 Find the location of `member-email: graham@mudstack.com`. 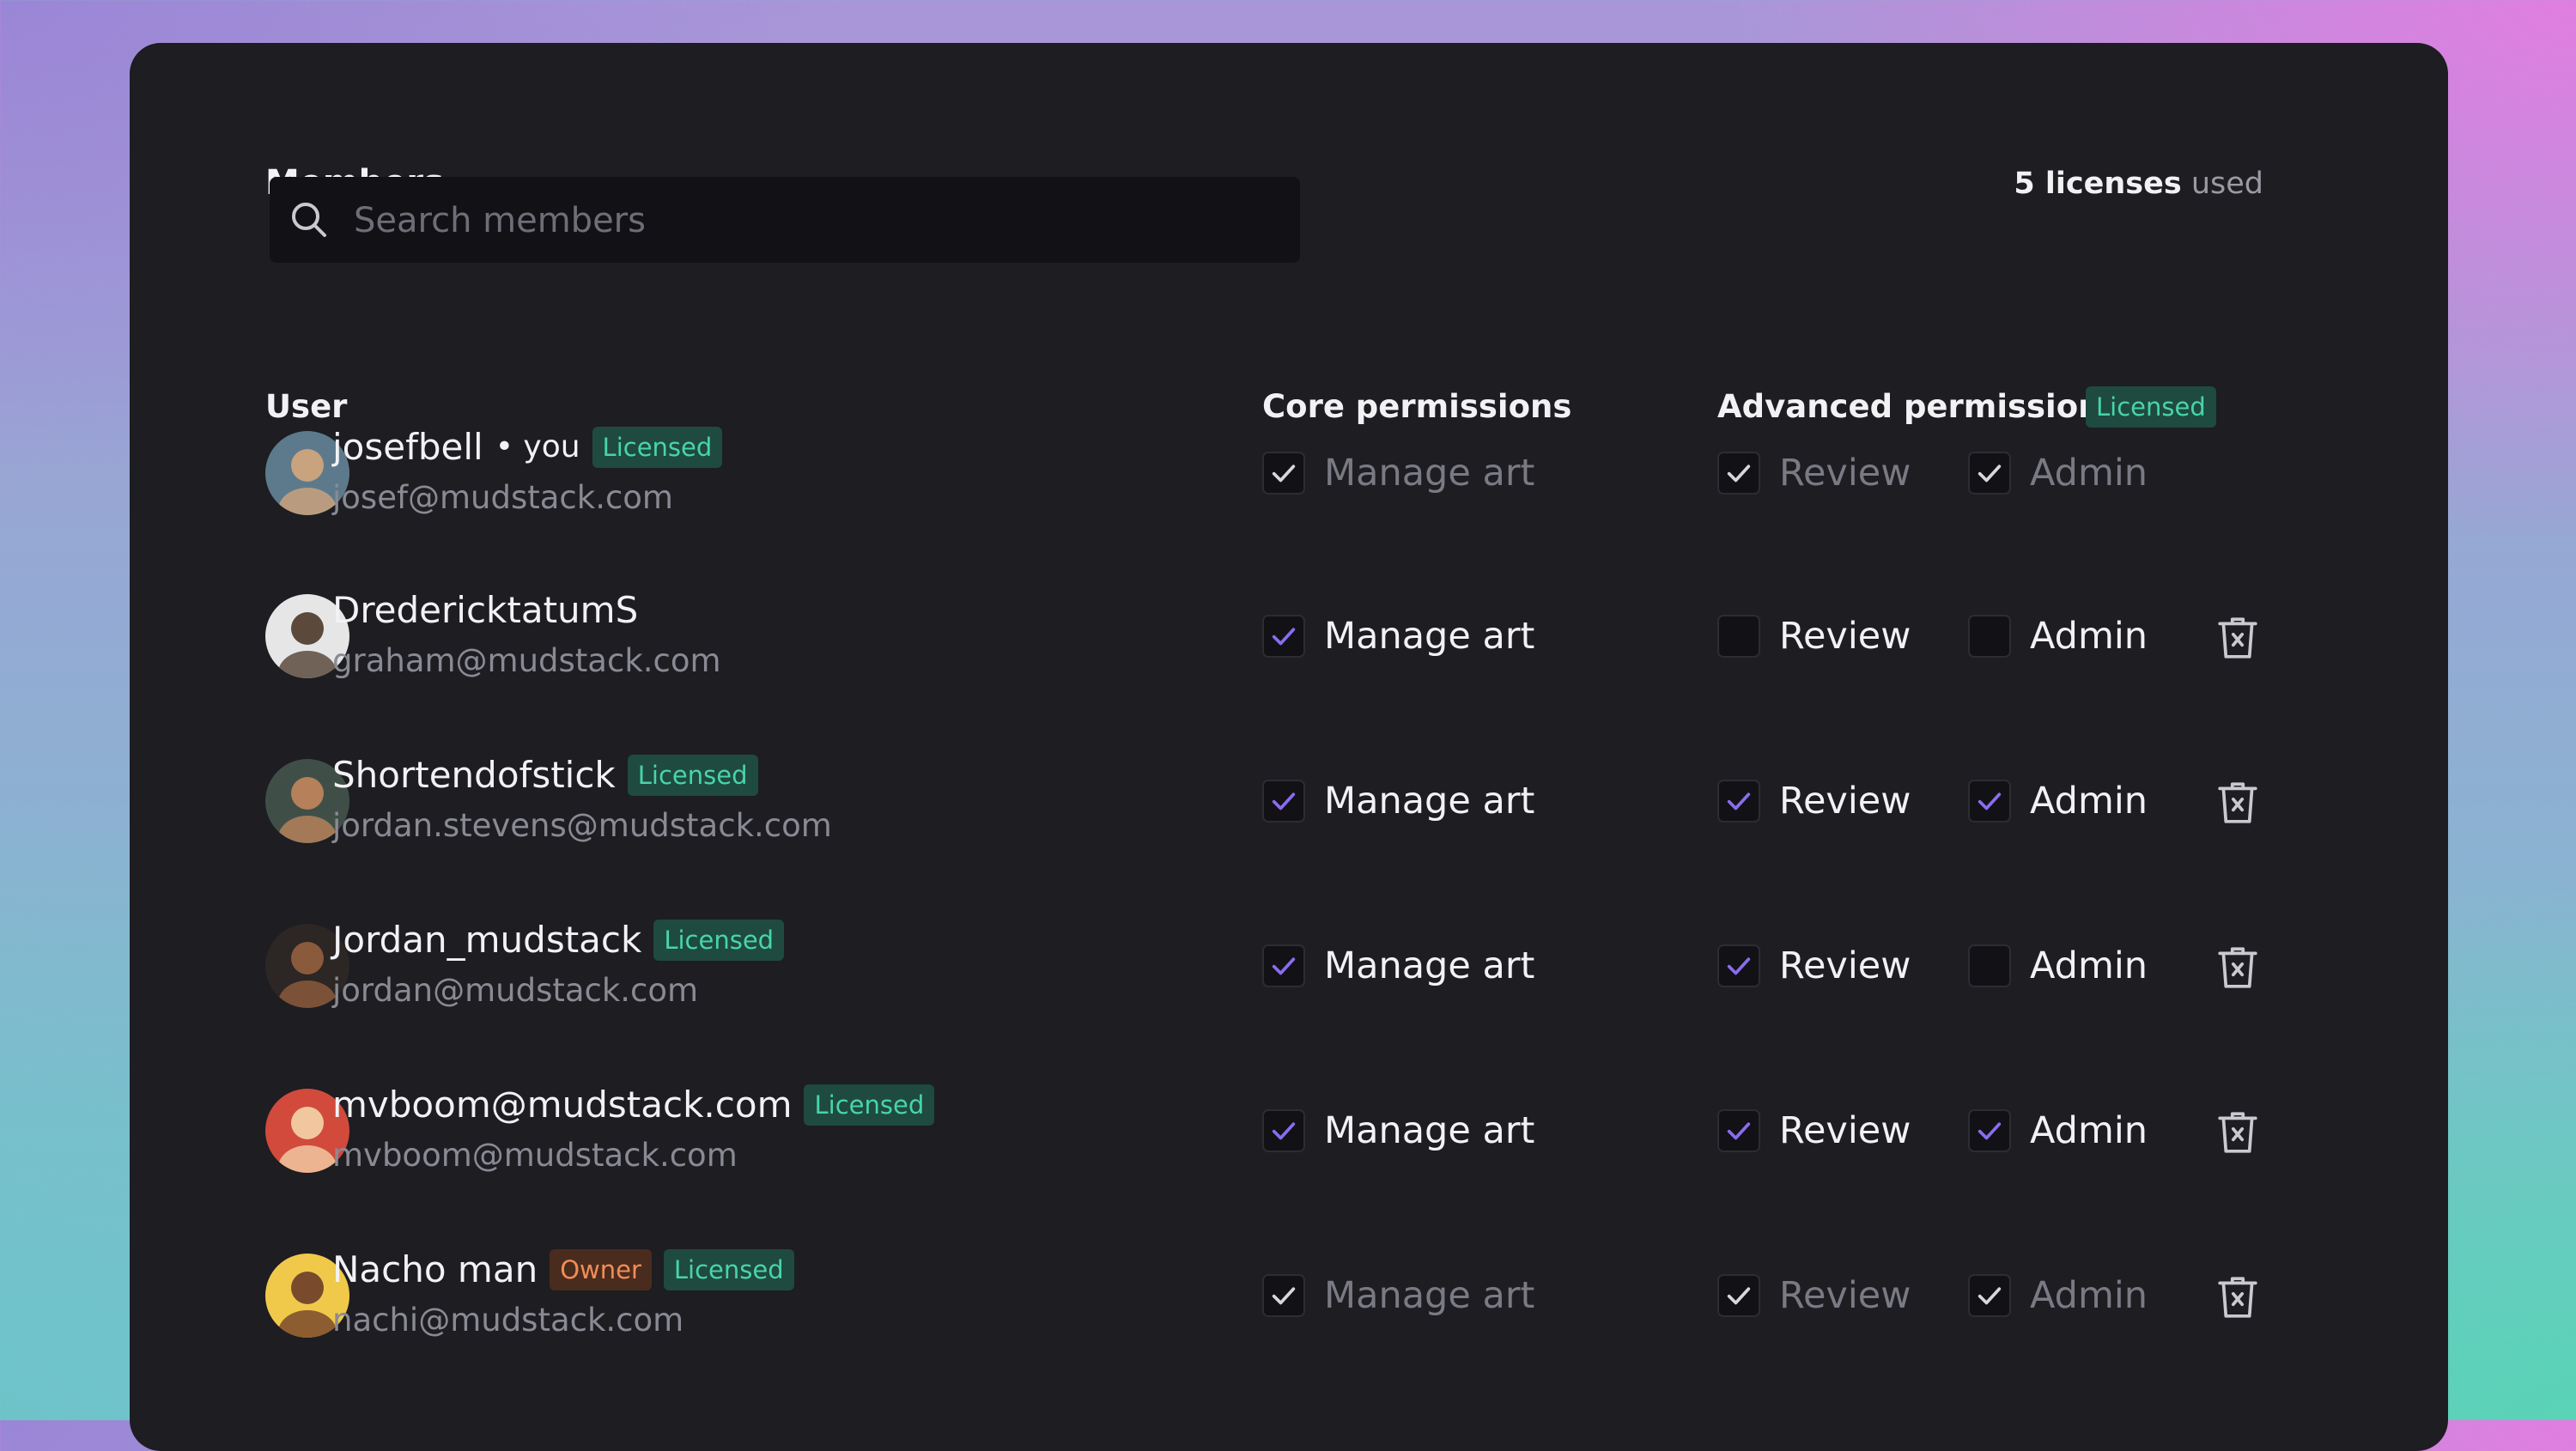

member-email: graham@mudstack.com is located at coordinates (526, 661).